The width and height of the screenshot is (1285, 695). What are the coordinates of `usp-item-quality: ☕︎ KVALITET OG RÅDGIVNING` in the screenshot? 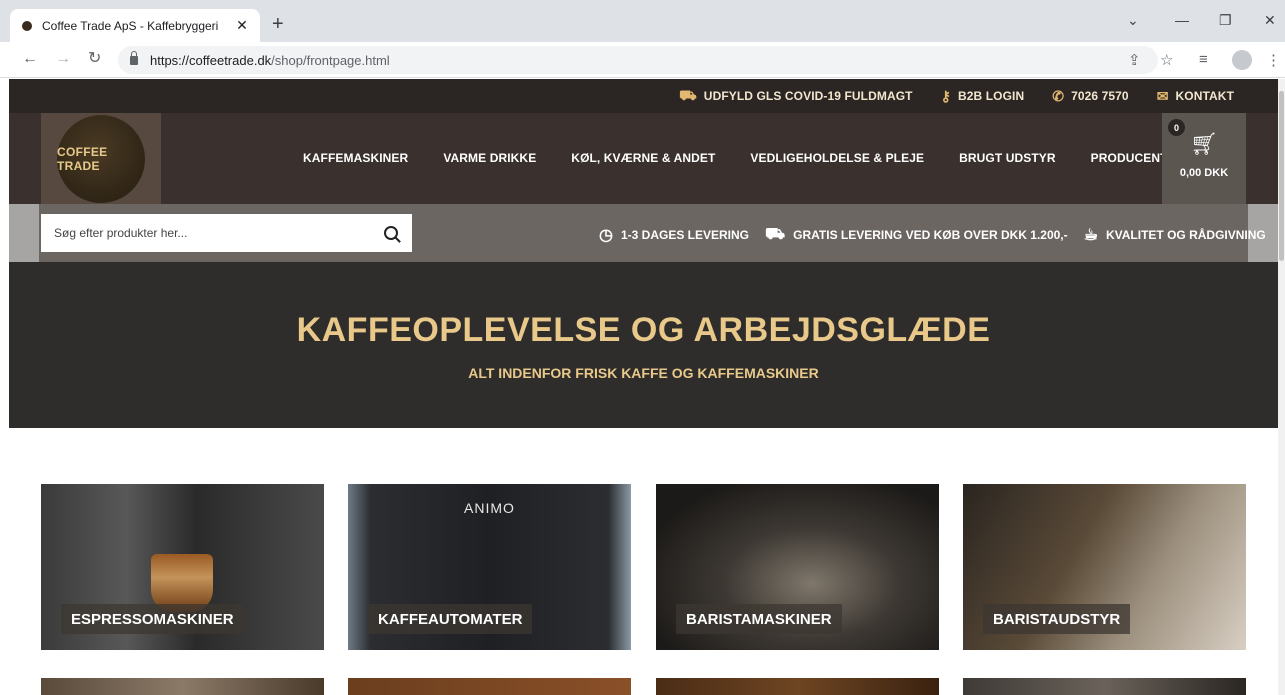 It's located at (1174, 235).